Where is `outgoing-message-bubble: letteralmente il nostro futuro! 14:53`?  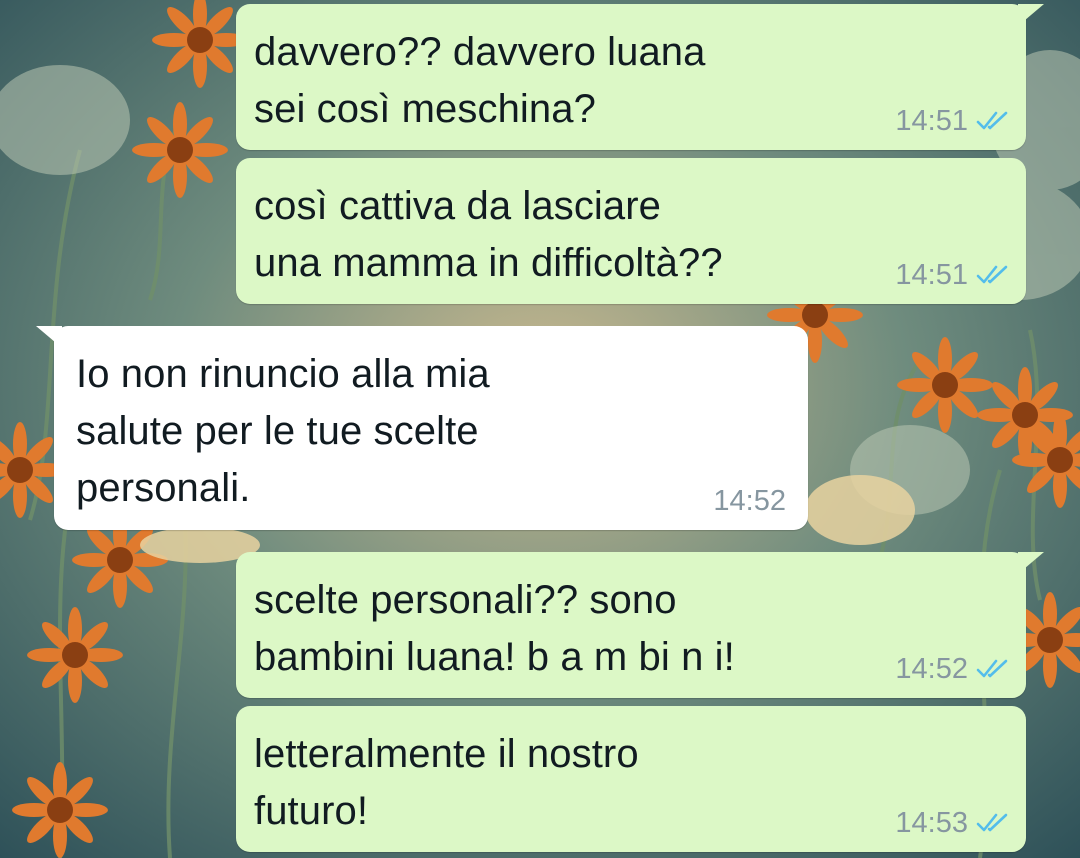 outgoing-message-bubble: letteralmente il nostro futuro! 14:53 is located at coordinates (631, 779).